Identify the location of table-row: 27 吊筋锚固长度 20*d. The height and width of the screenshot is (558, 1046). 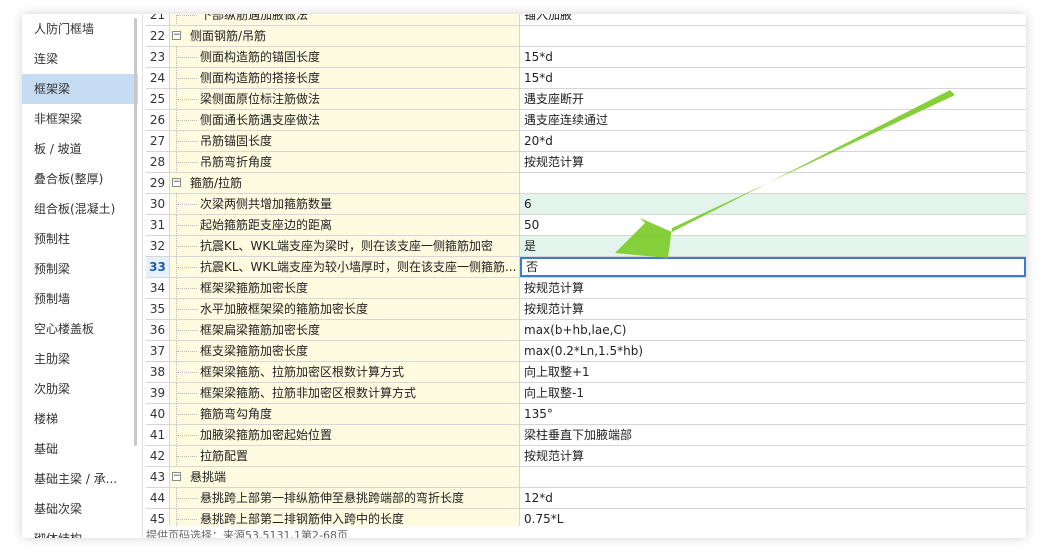
(586, 141).